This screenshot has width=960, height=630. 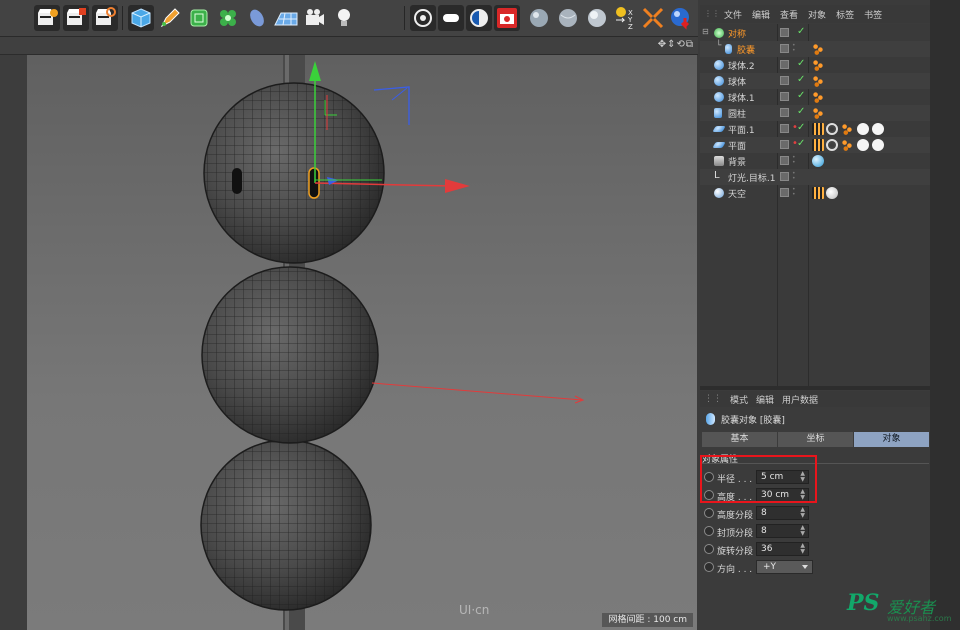 I want to click on menu-tags: 标签, so click(x=845, y=14).